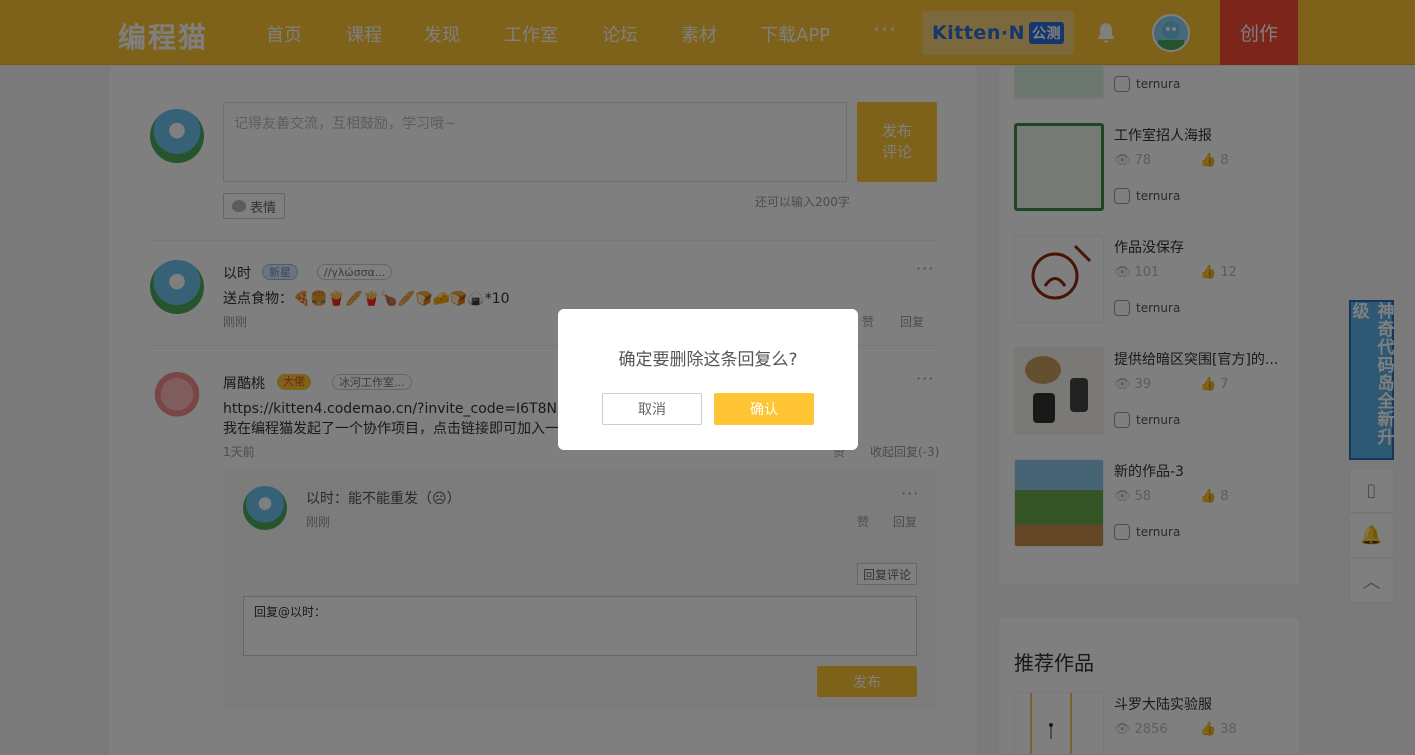  I want to click on cancel-button: 取消, so click(652, 409).